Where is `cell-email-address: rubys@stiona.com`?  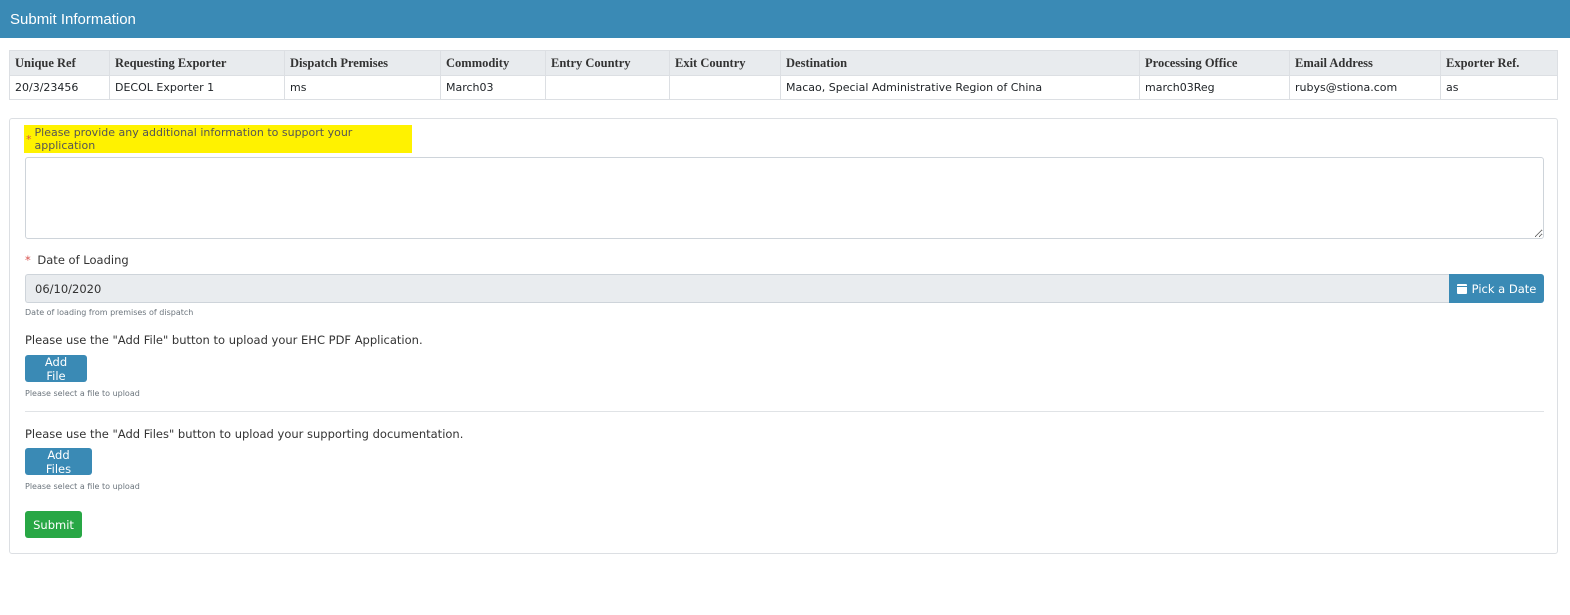
cell-email-address: rubys@stiona.com is located at coordinates (1365, 87).